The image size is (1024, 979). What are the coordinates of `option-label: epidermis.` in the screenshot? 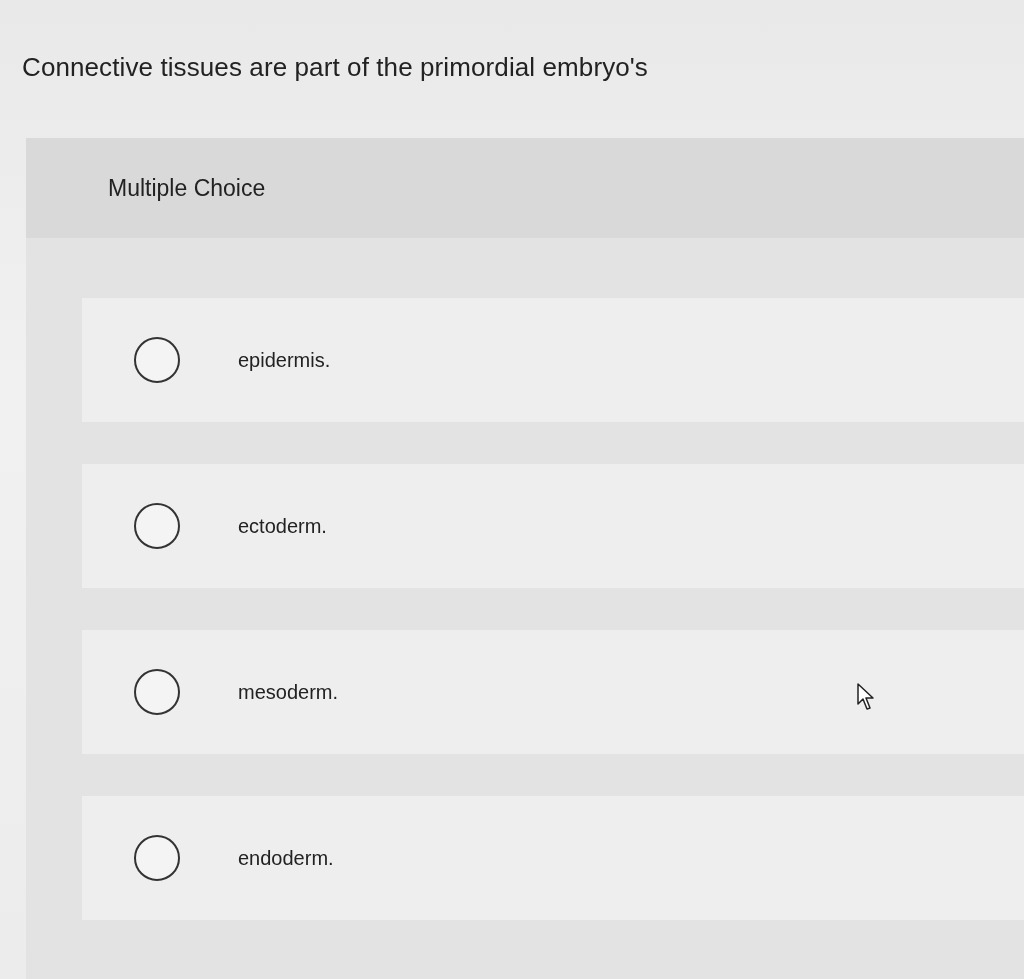 It's located at (284, 360).